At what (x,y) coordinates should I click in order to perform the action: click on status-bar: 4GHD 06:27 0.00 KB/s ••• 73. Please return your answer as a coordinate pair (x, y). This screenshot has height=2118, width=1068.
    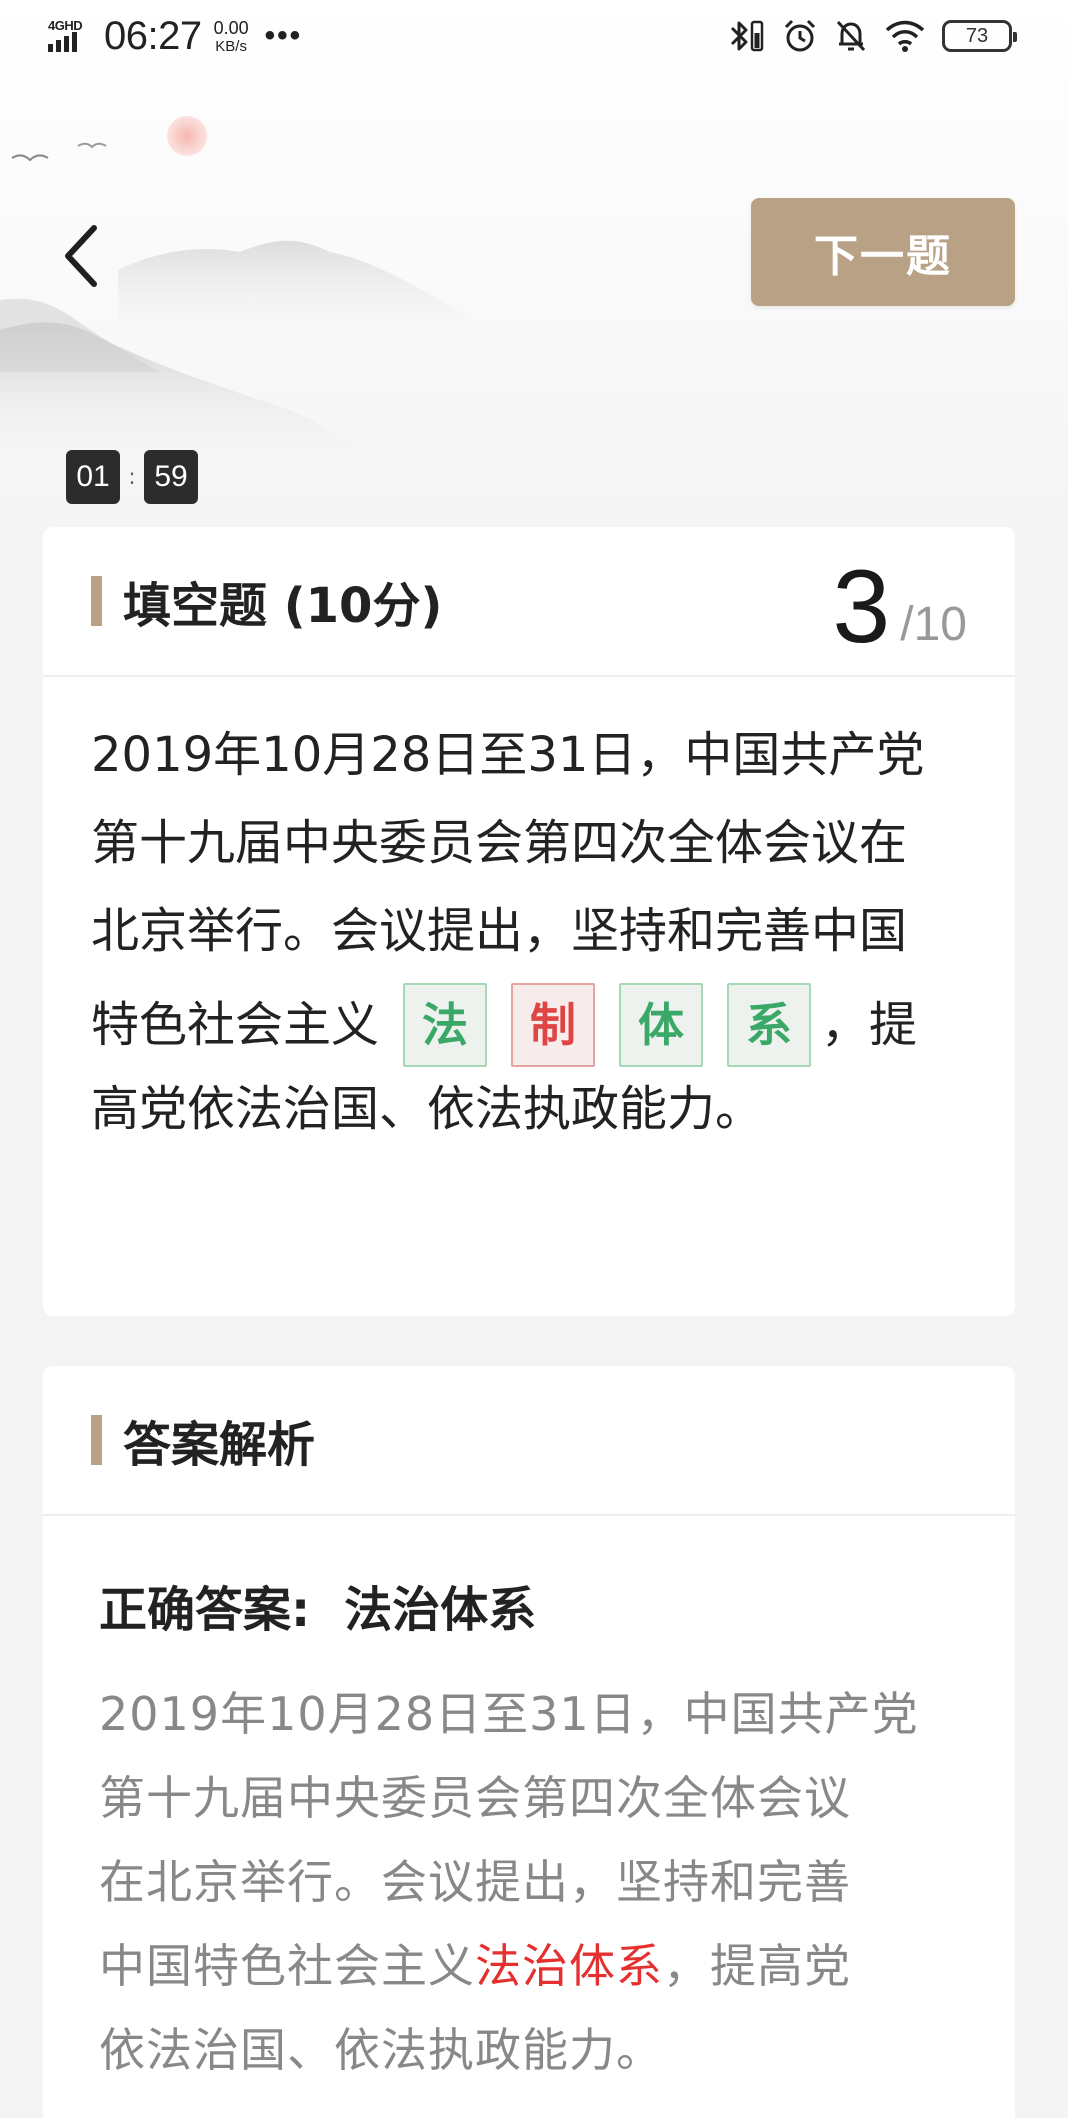
    Looking at the image, I should click on (534, 36).